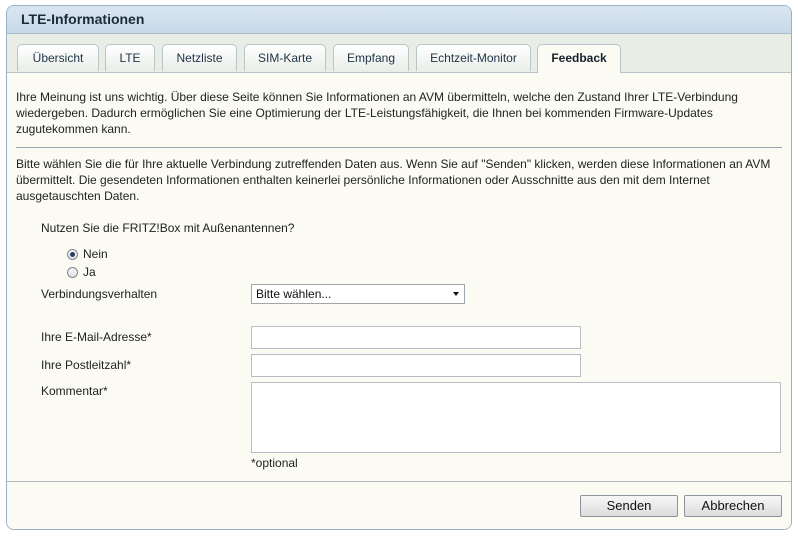  I want to click on send-button: Senden, so click(629, 506).